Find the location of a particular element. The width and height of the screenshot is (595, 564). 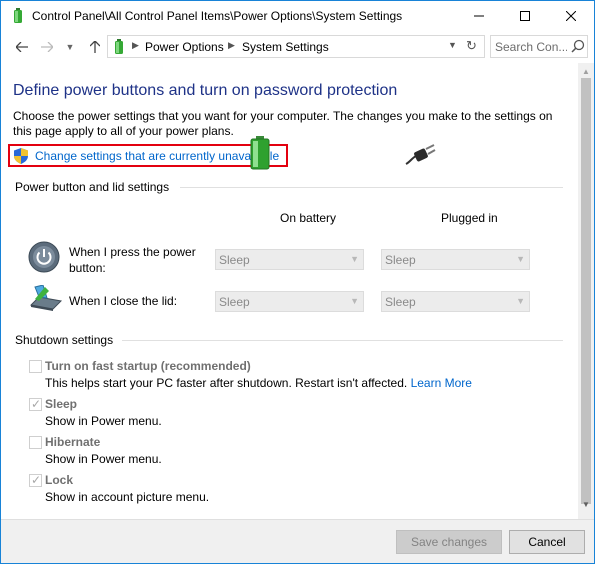

fast-startup-checkbox is located at coordinates (35, 366).